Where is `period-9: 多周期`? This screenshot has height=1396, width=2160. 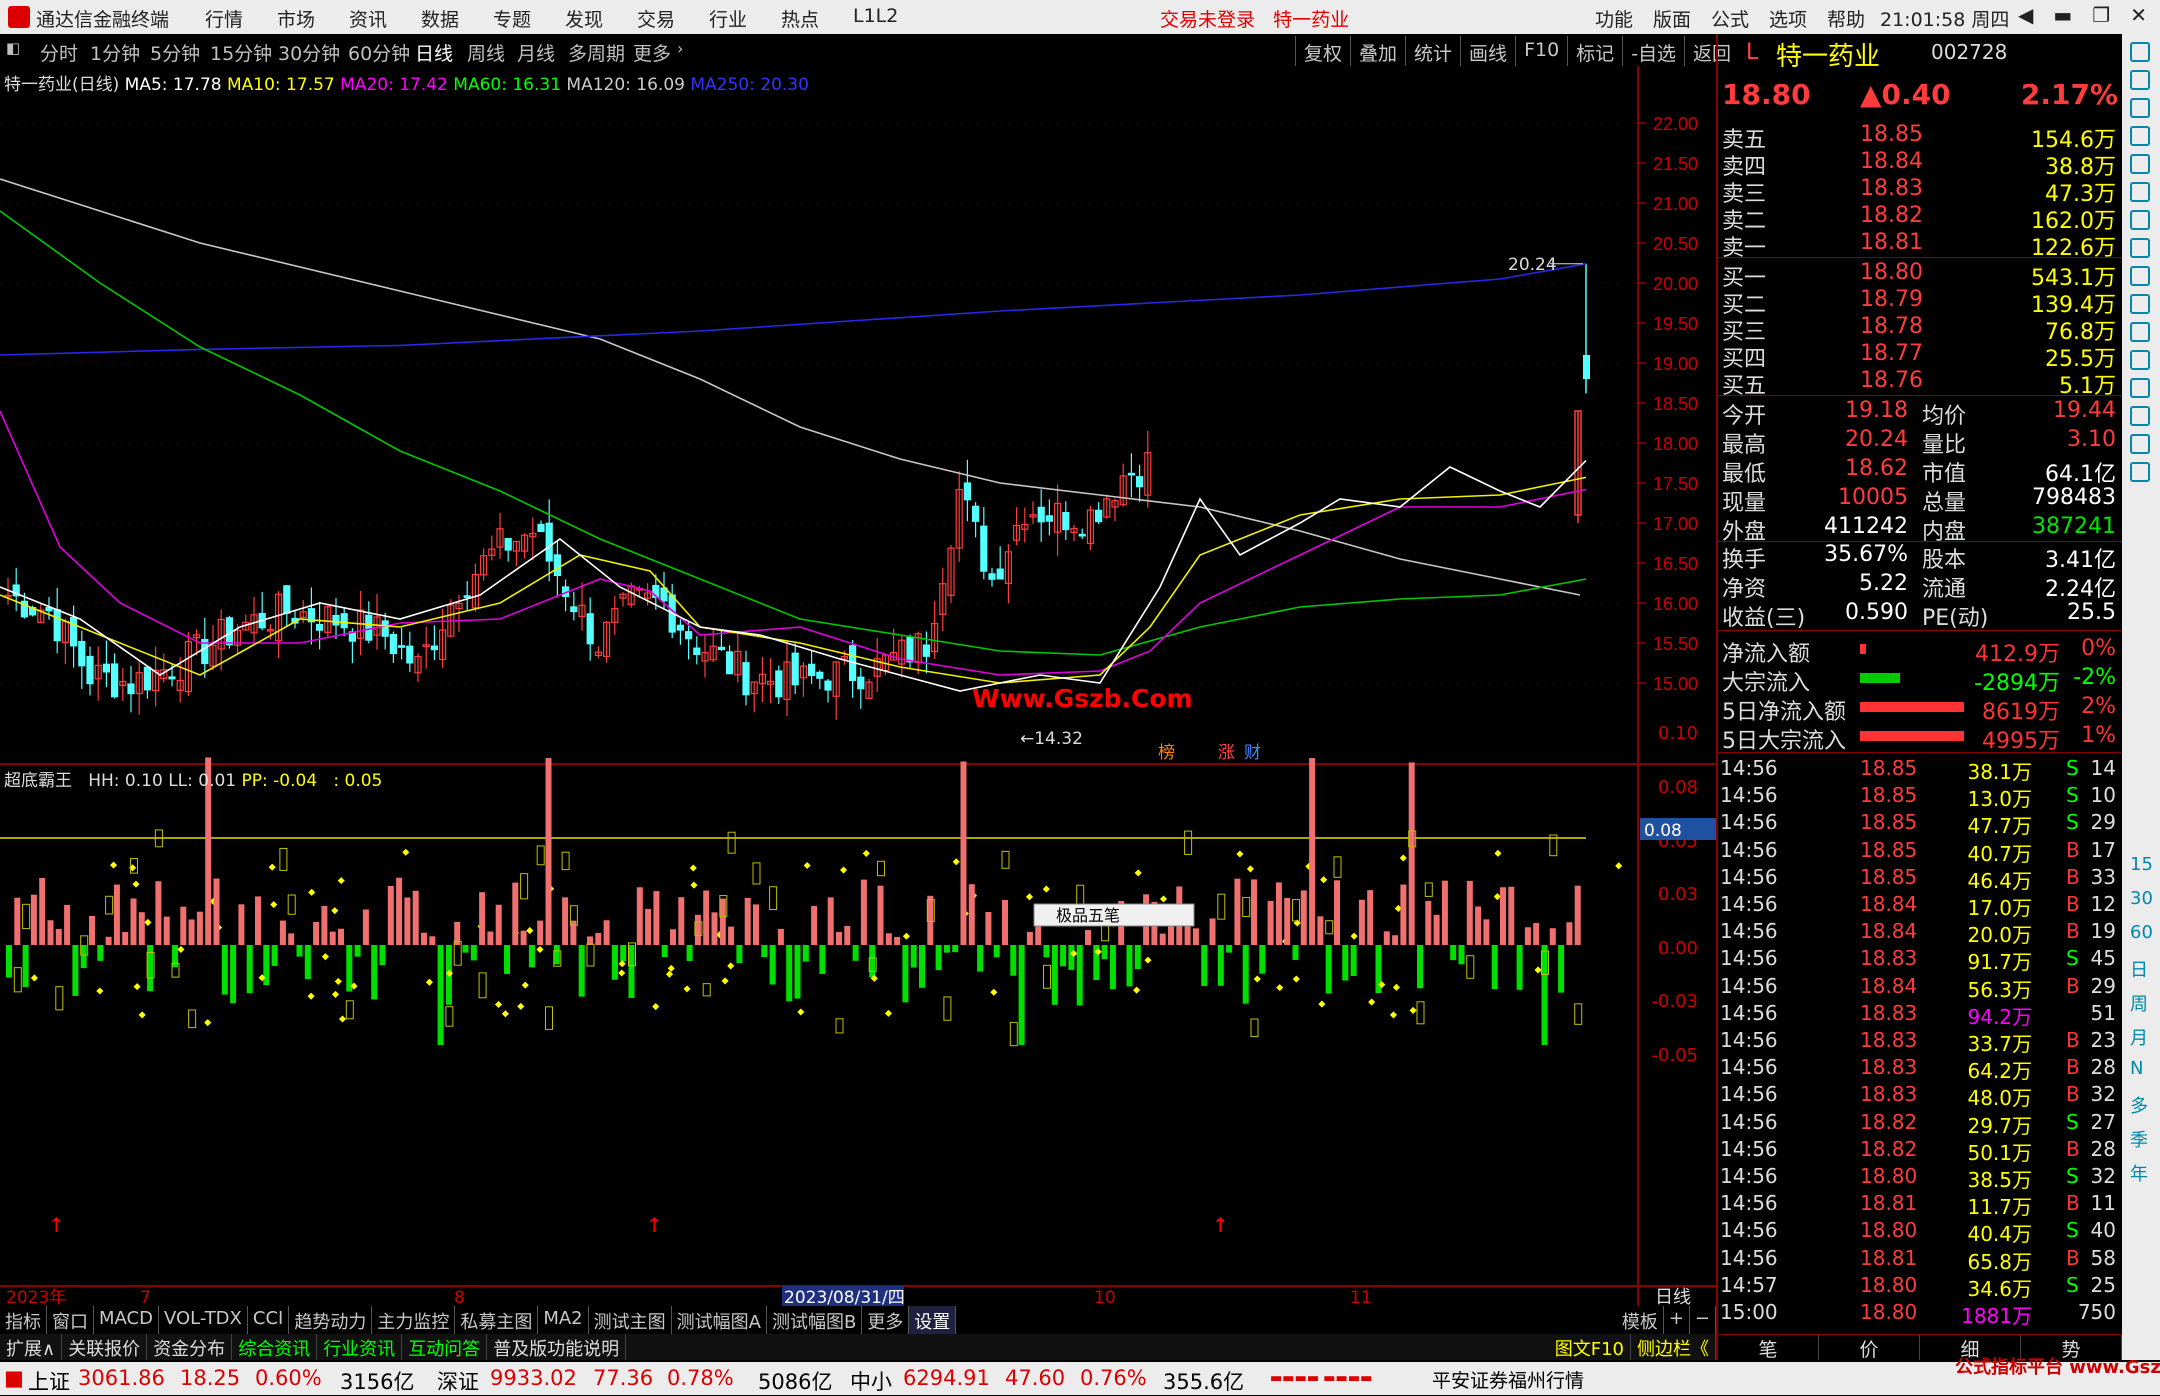 period-9: 多周期 is located at coordinates (596, 52).